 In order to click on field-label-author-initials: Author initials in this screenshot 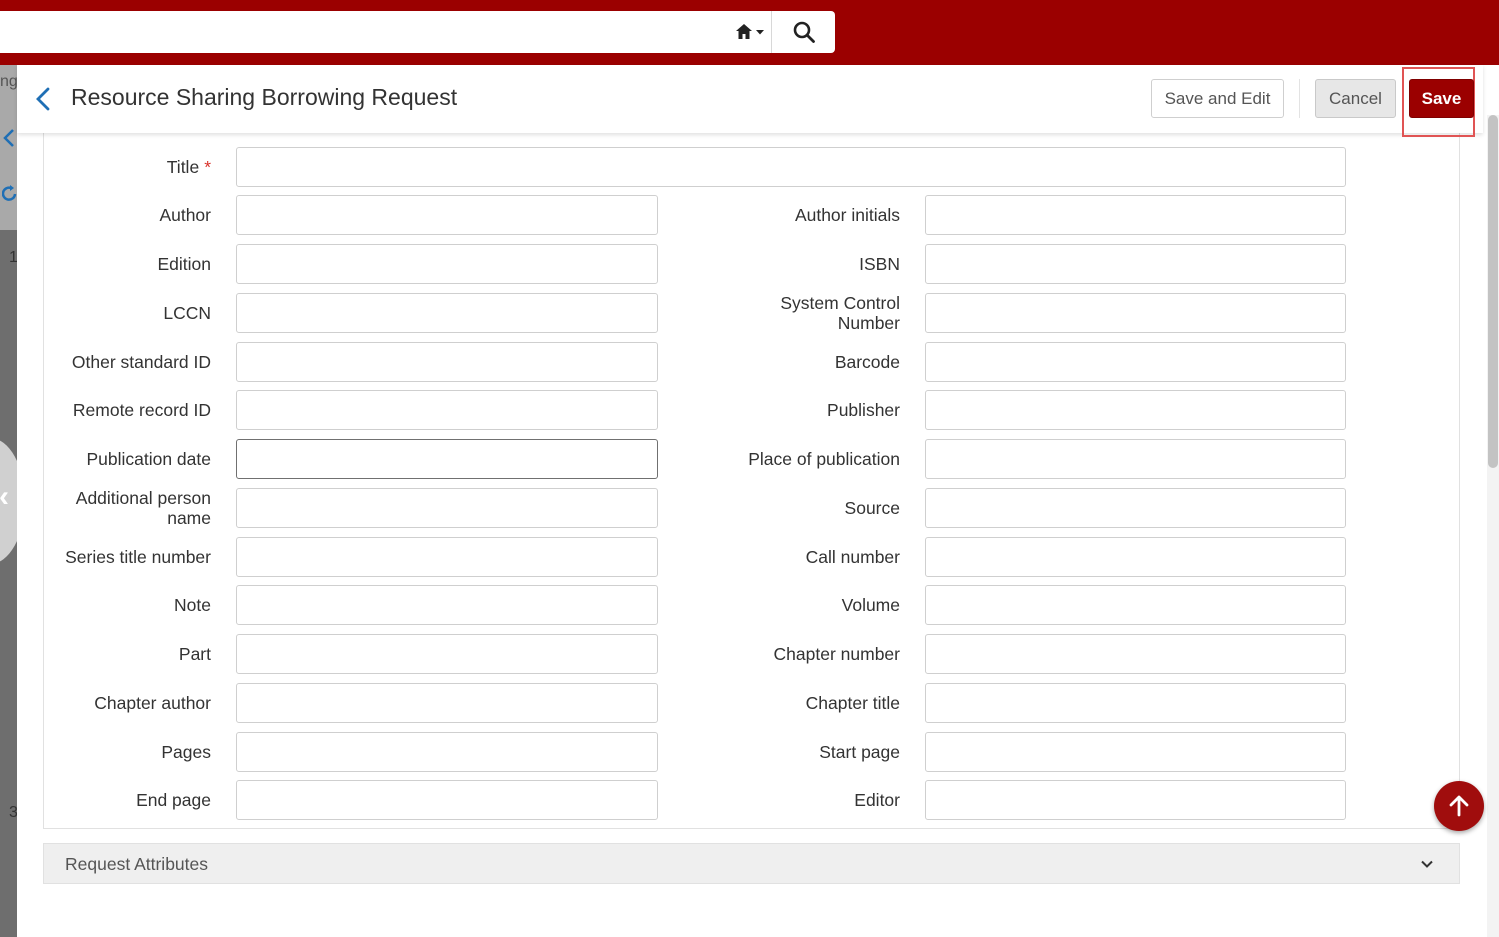, I will do `click(847, 215)`.